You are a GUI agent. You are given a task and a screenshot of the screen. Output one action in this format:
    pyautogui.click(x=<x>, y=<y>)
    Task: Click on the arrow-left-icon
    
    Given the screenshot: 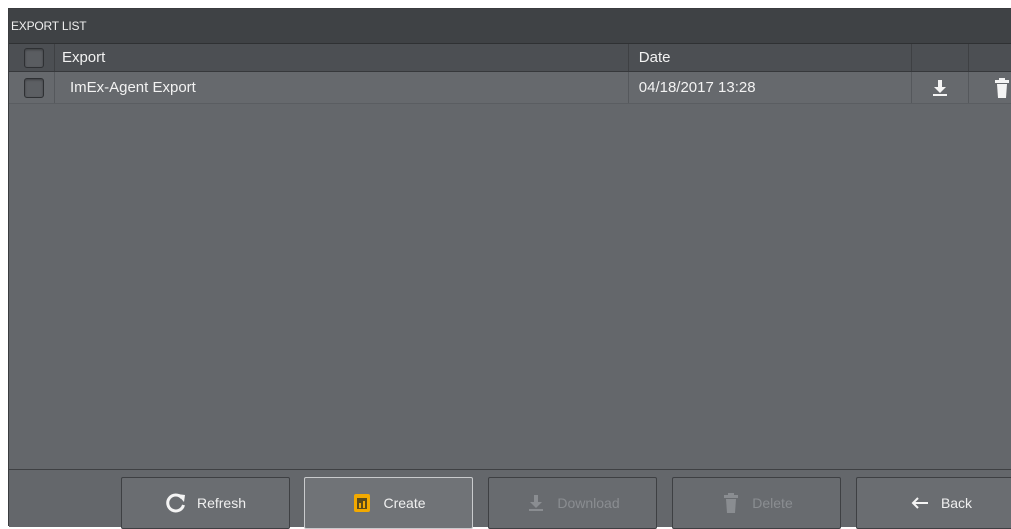 What is the action you would take?
    pyautogui.click(x=920, y=503)
    